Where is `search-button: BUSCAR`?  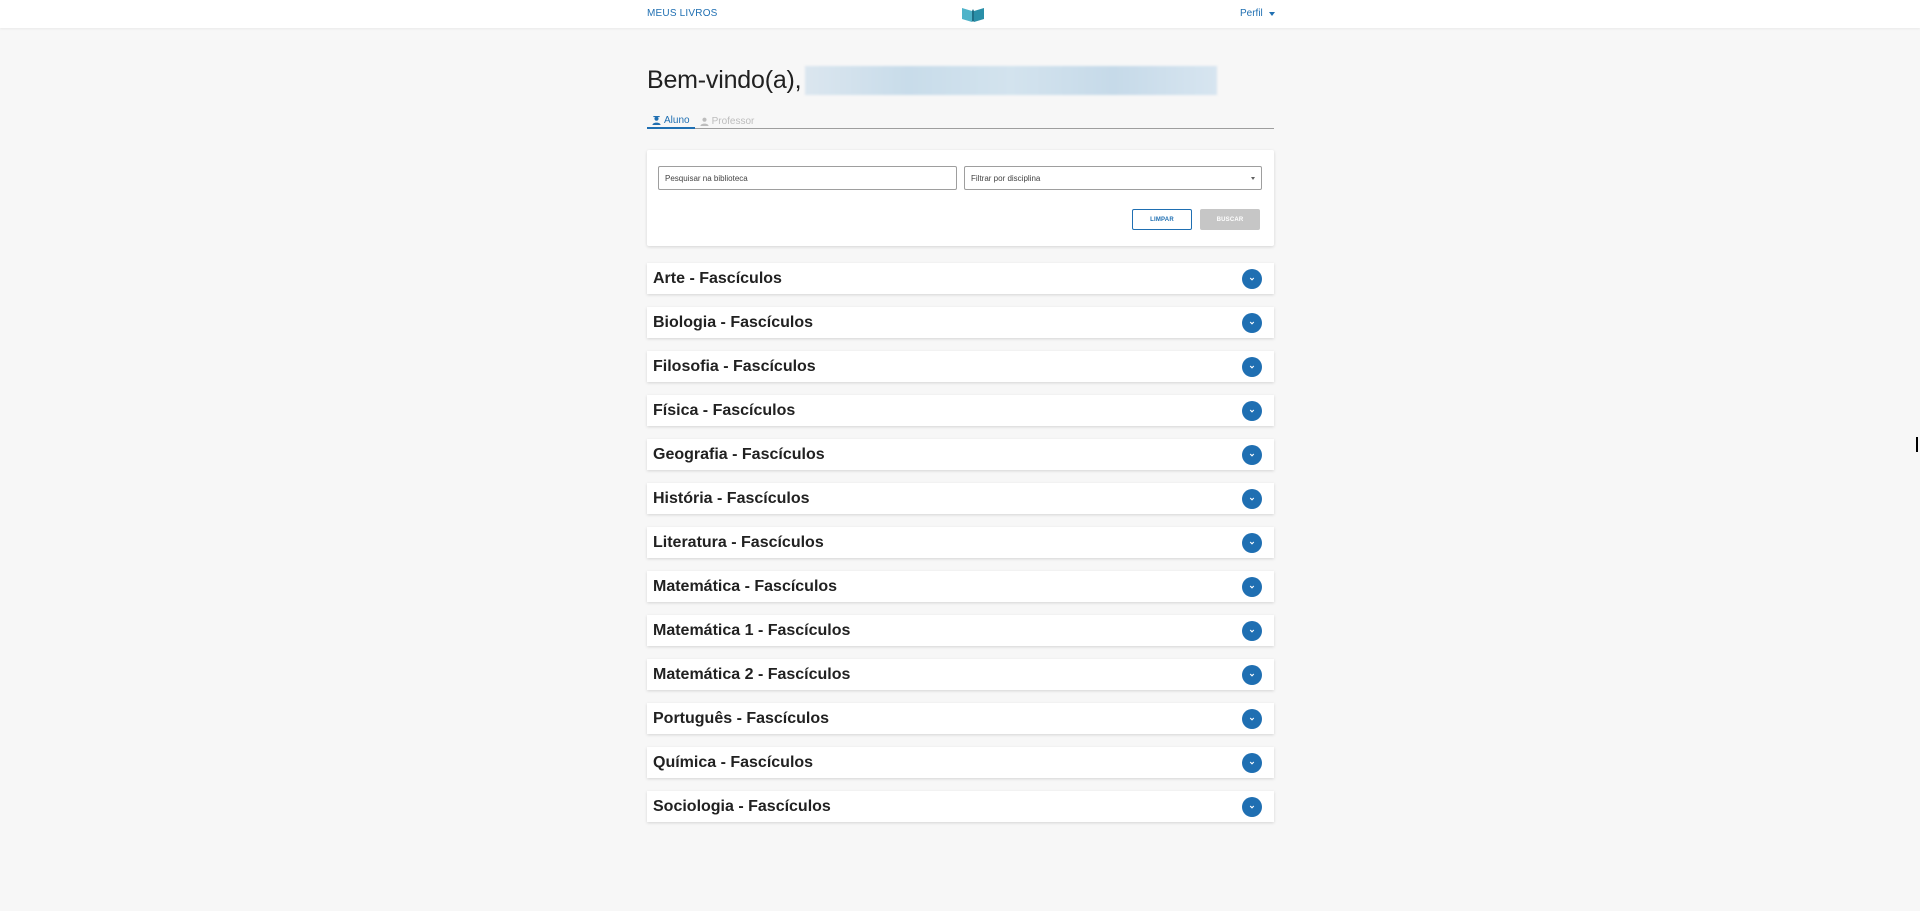 search-button: BUSCAR is located at coordinates (1230, 219).